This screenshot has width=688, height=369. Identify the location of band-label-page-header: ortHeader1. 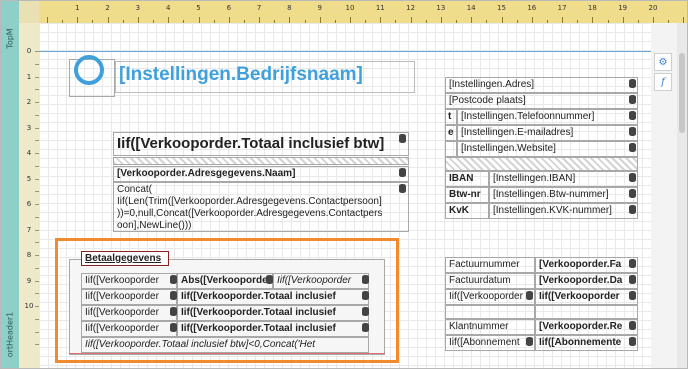
(10, 334).